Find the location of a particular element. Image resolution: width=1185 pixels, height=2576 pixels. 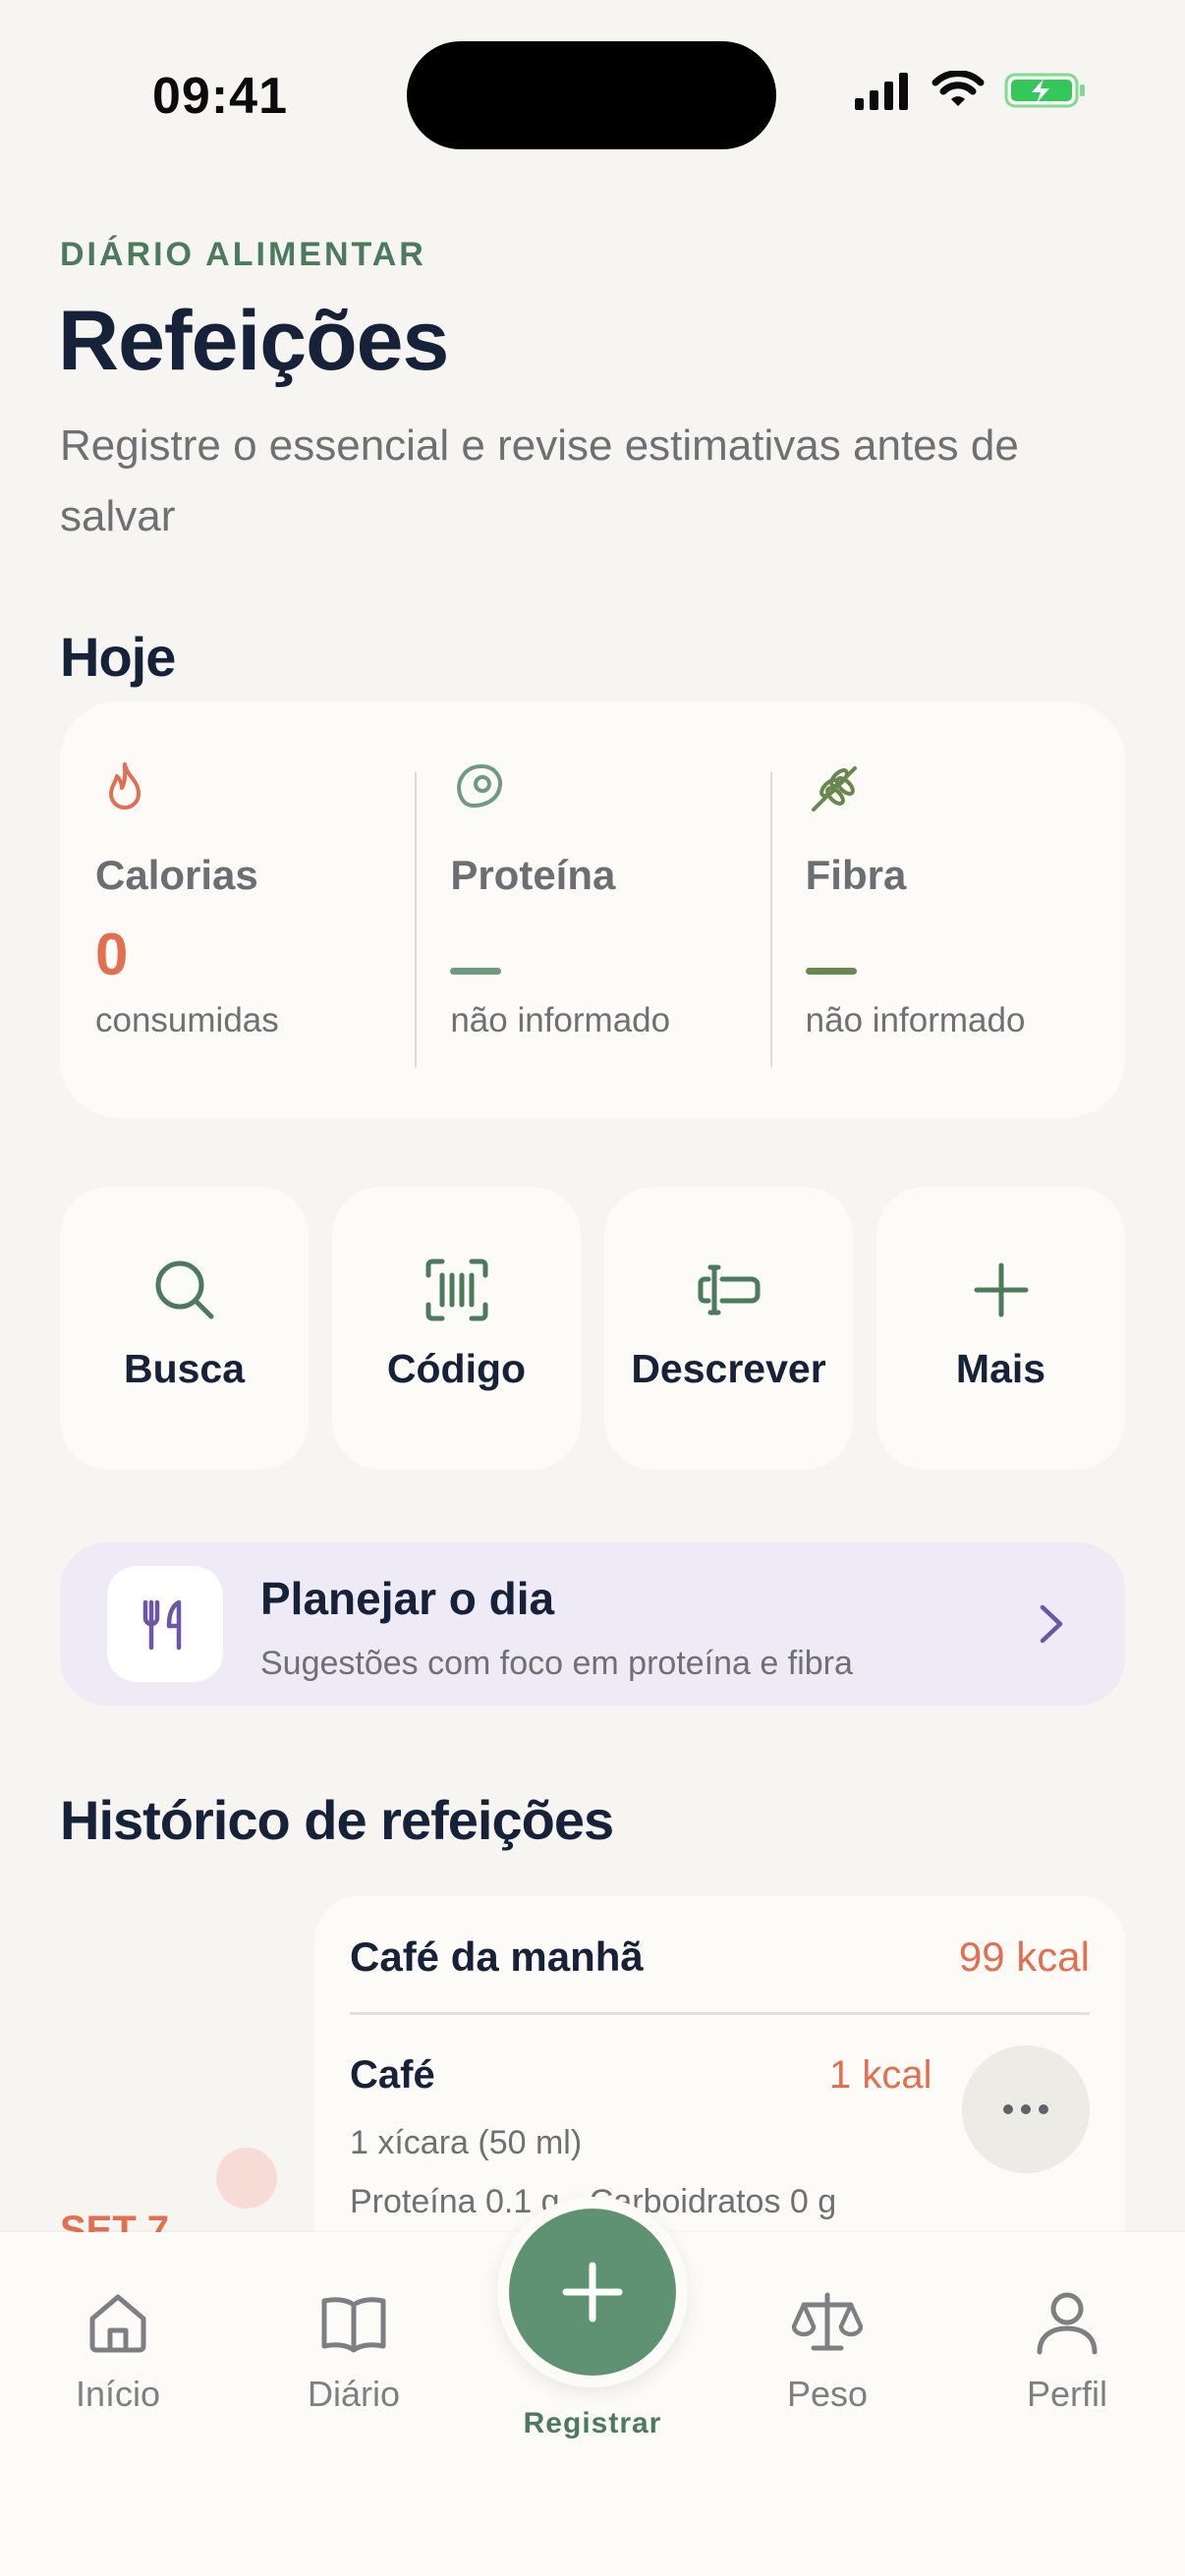

food-item-kcal: 1 kcal is located at coordinates (881, 2075).